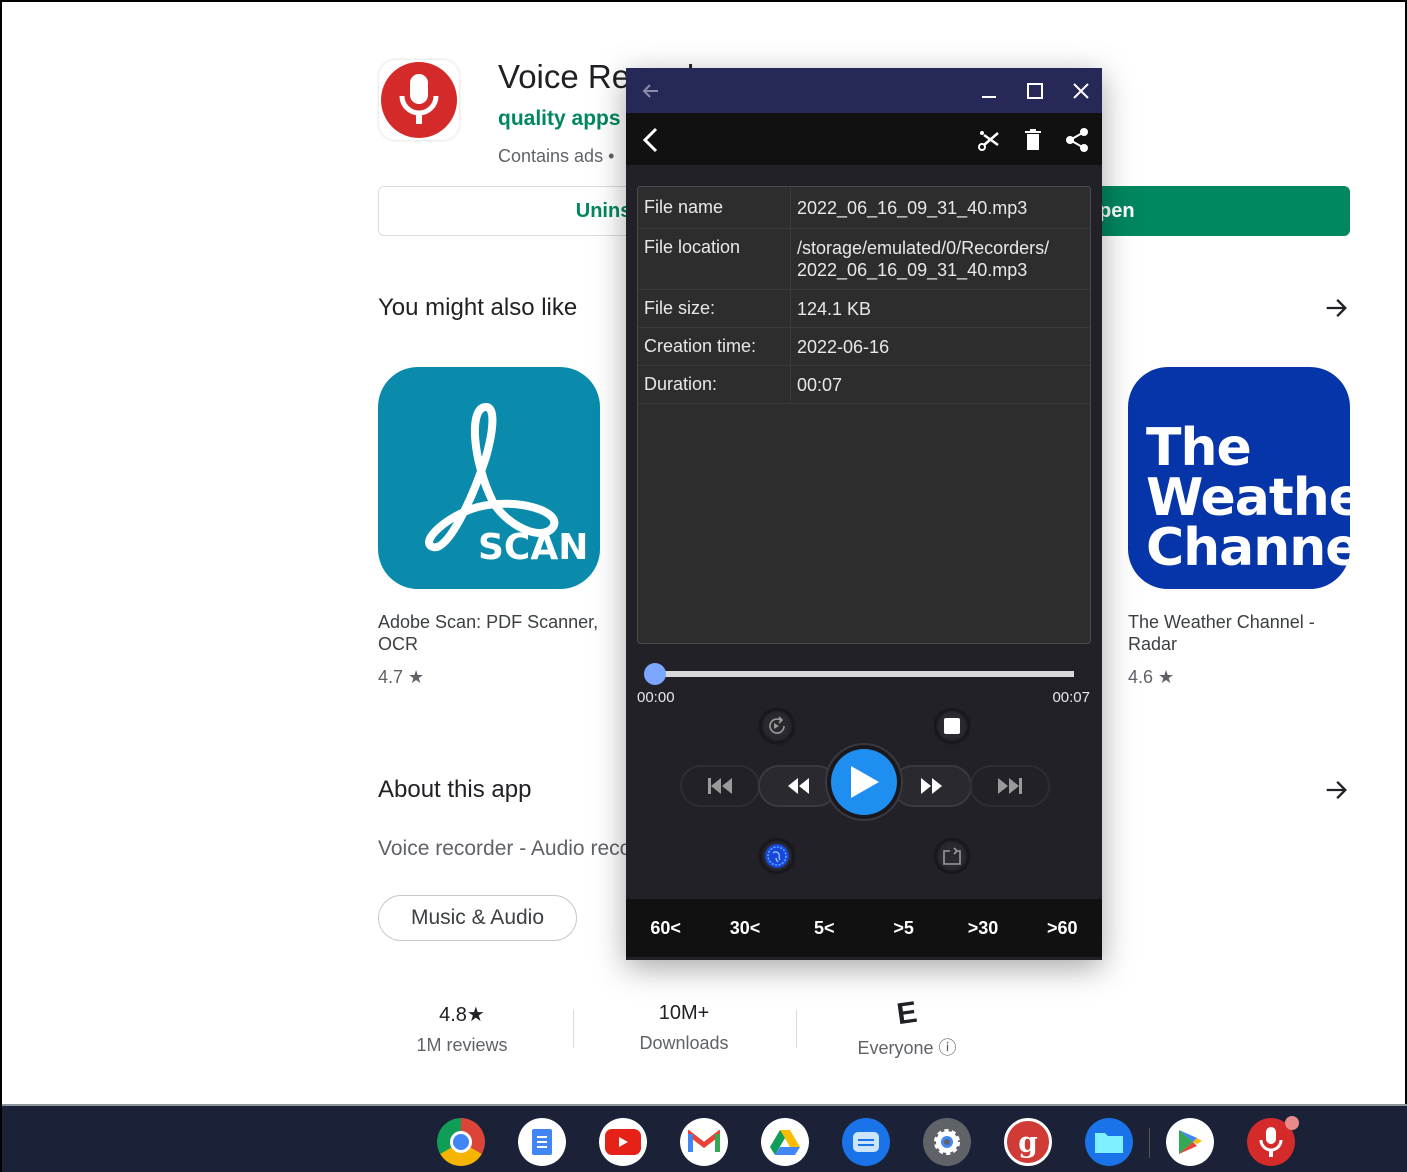 The image size is (1407, 1172). What do you see at coordinates (843, 346) in the screenshot?
I see `info-value: 2022-06-16` at bounding box center [843, 346].